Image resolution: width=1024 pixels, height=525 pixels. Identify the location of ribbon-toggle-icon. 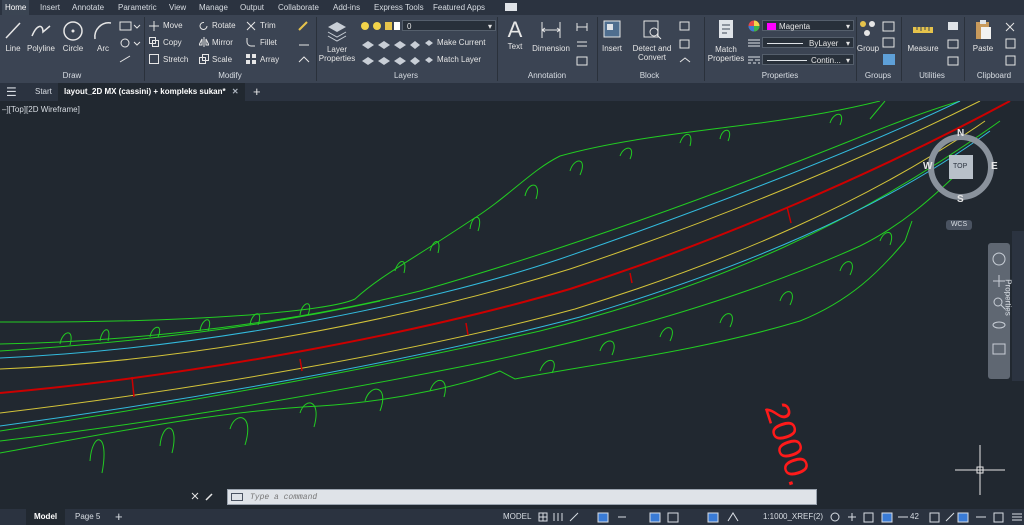
(511, 7).